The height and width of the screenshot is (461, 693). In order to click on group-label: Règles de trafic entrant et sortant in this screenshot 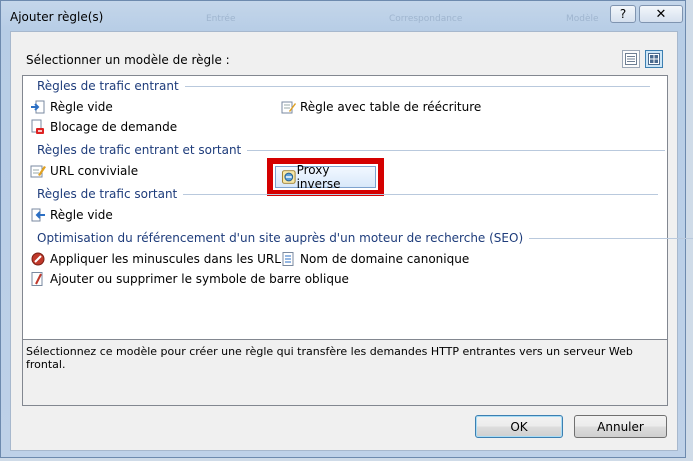, I will do `click(139, 150)`.